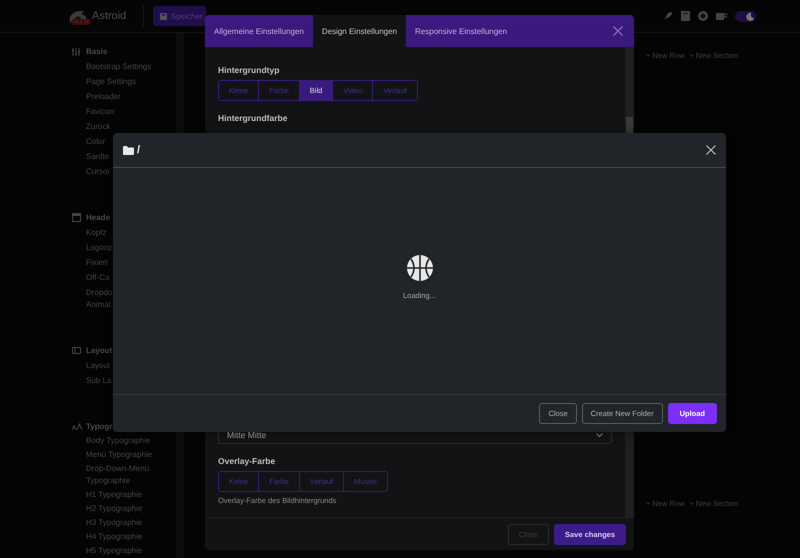 This screenshot has height=558, width=800. I want to click on section-title: Typogr, so click(99, 426).